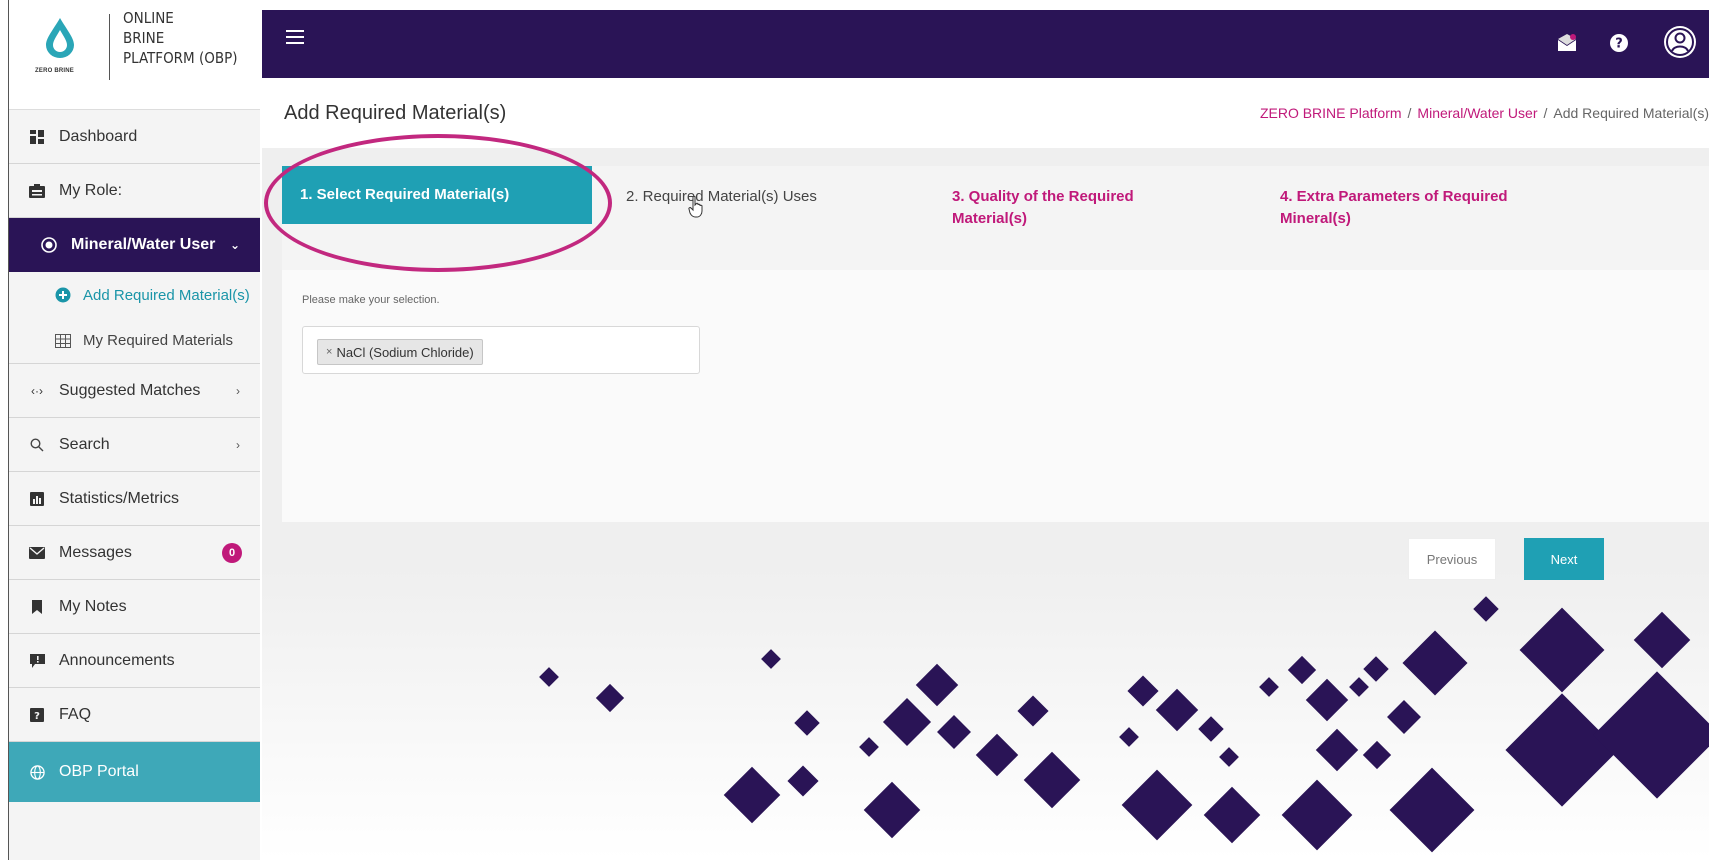 Image resolution: width=1709 pixels, height=860 pixels. What do you see at coordinates (1477, 113) in the screenshot?
I see `breadcrumb-link-role: Mineral/Water User` at bounding box center [1477, 113].